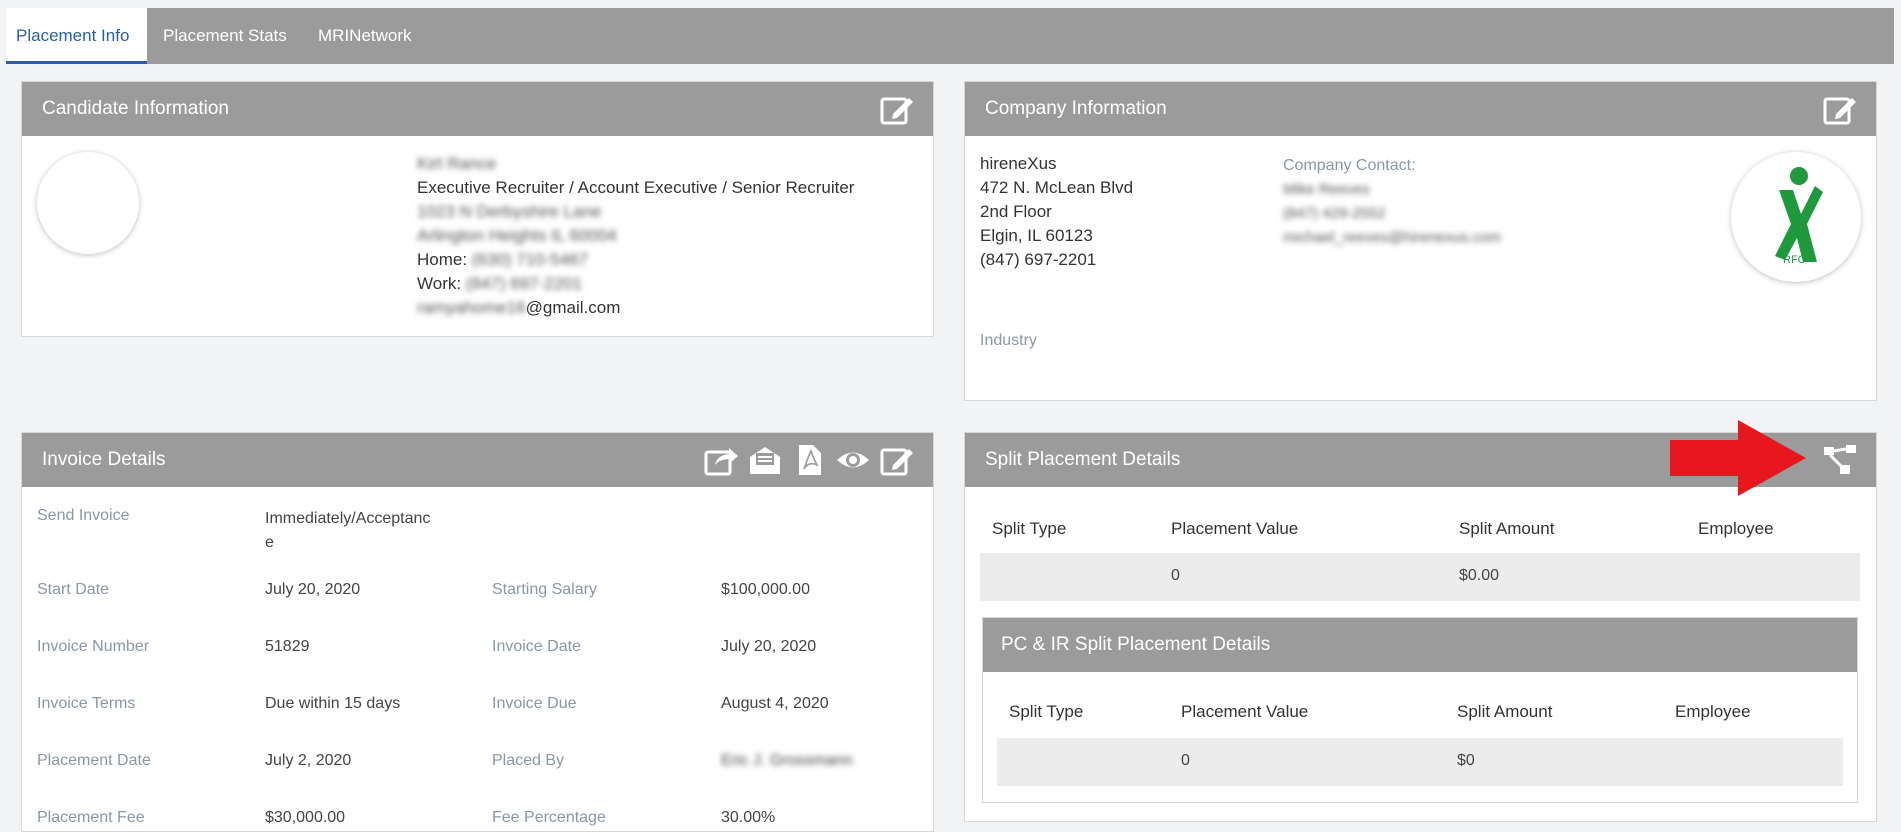  What do you see at coordinates (1185, 760) in the screenshot?
I see `pcir-row-placement-value: 0` at bounding box center [1185, 760].